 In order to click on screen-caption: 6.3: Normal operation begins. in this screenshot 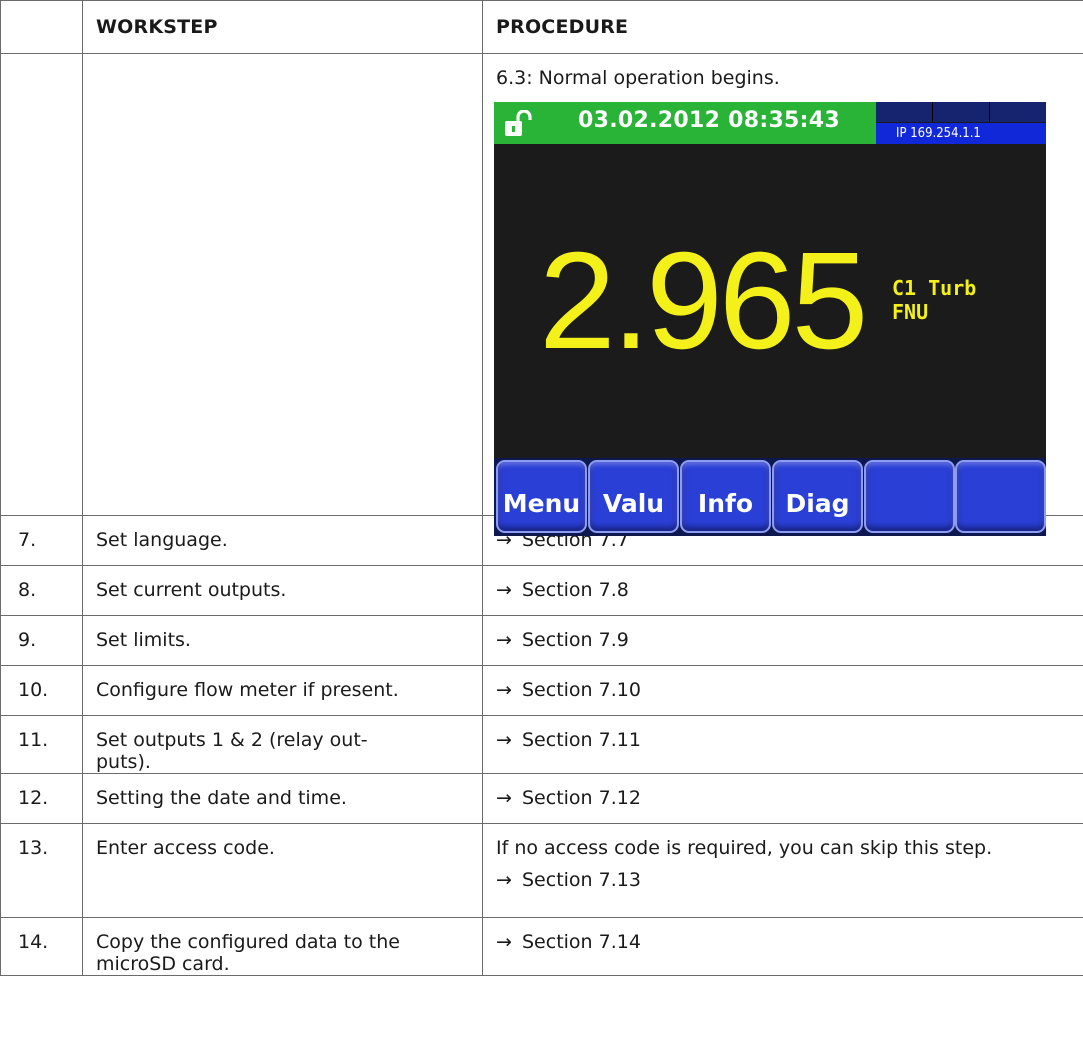, I will do `click(638, 78)`.